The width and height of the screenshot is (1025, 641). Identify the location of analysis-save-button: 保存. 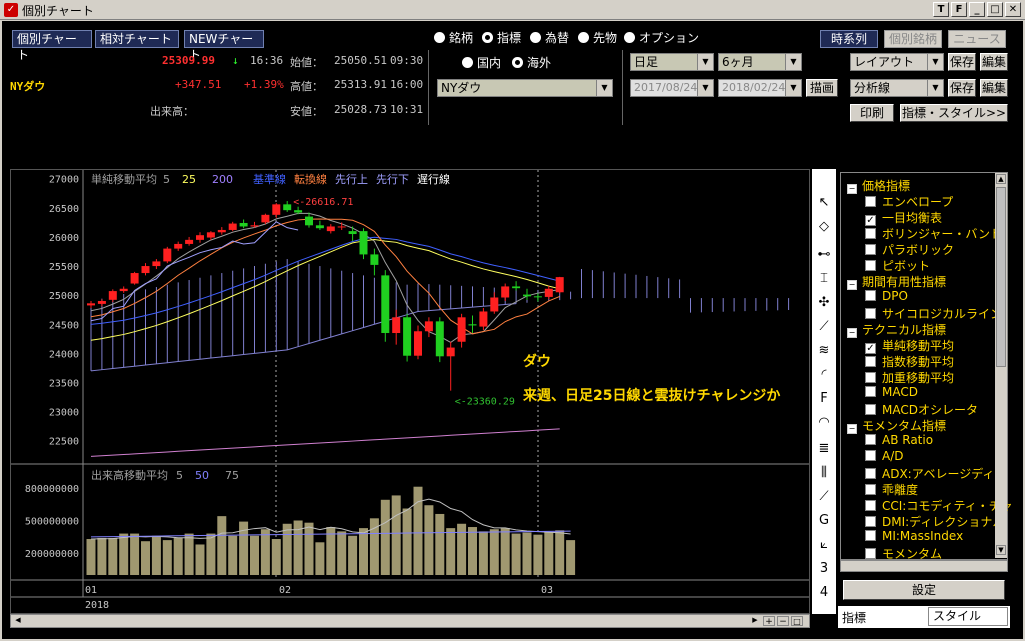
(962, 88).